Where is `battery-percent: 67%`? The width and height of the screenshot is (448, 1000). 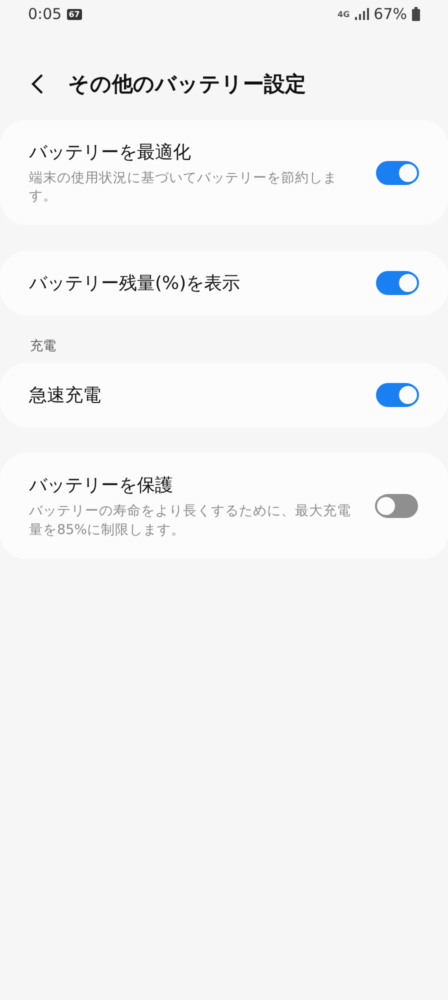 battery-percent: 67% is located at coordinates (390, 14).